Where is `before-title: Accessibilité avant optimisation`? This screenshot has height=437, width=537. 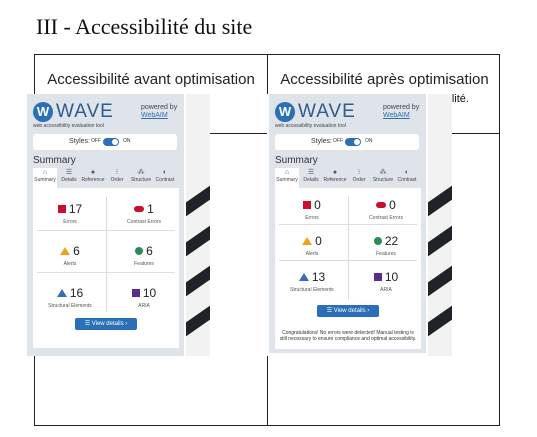 before-title: Accessibilité avant optimisation is located at coordinates (151, 79).